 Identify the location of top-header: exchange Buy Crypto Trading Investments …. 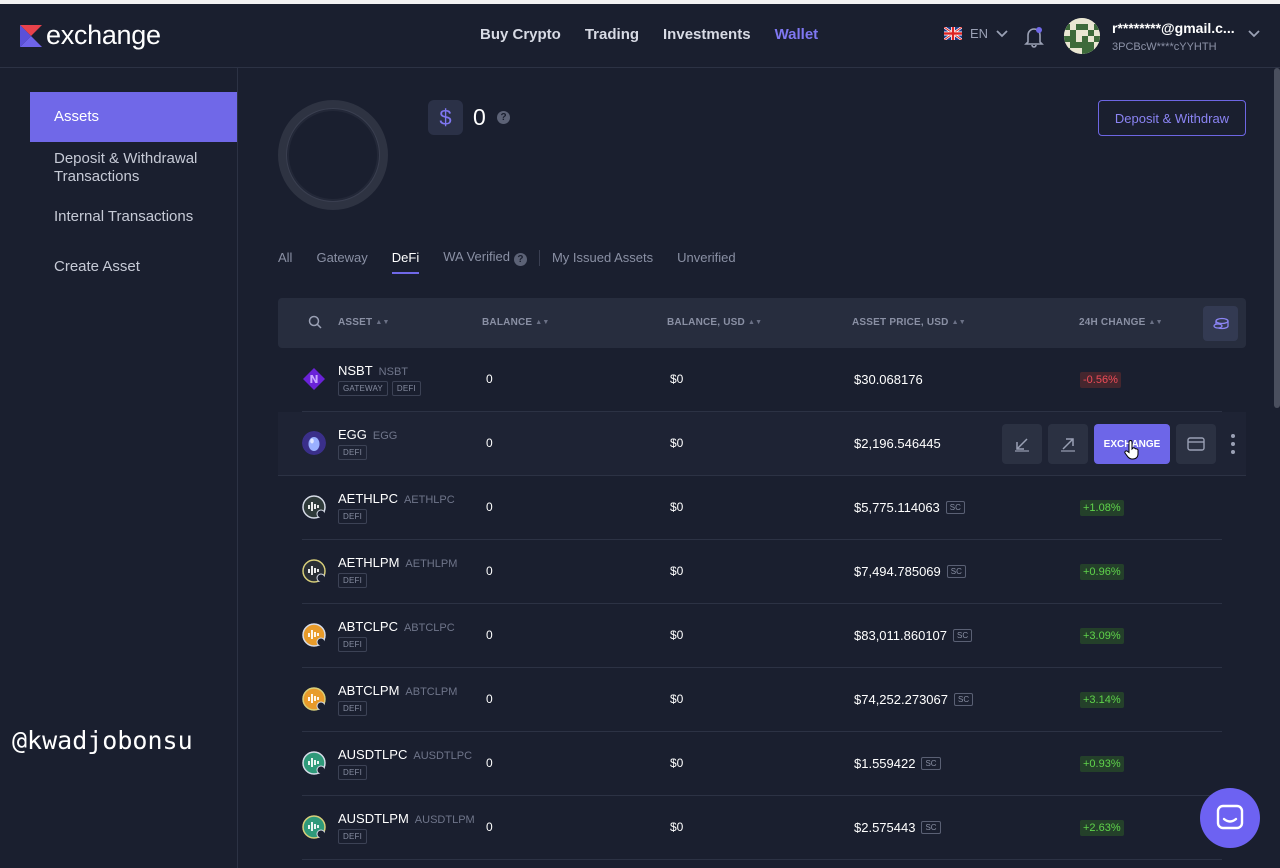
(640, 36).